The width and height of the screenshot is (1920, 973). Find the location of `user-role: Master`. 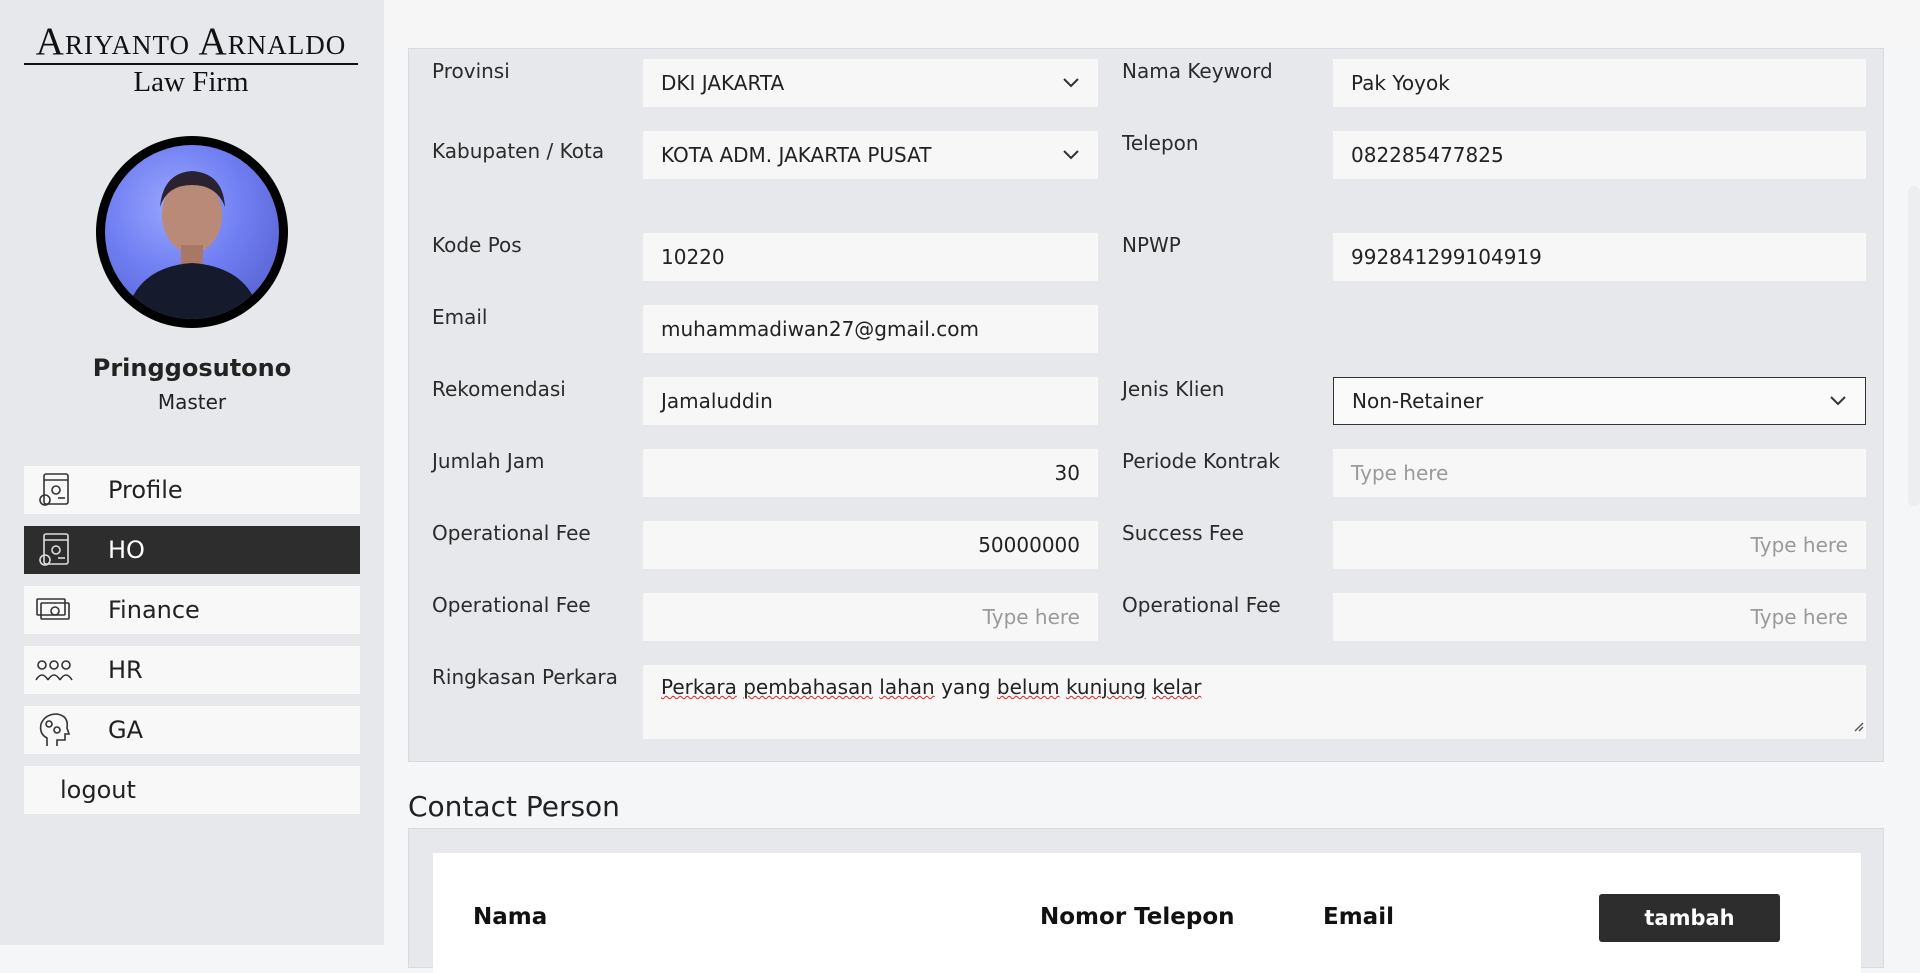

user-role: Master is located at coordinates (192, 402).